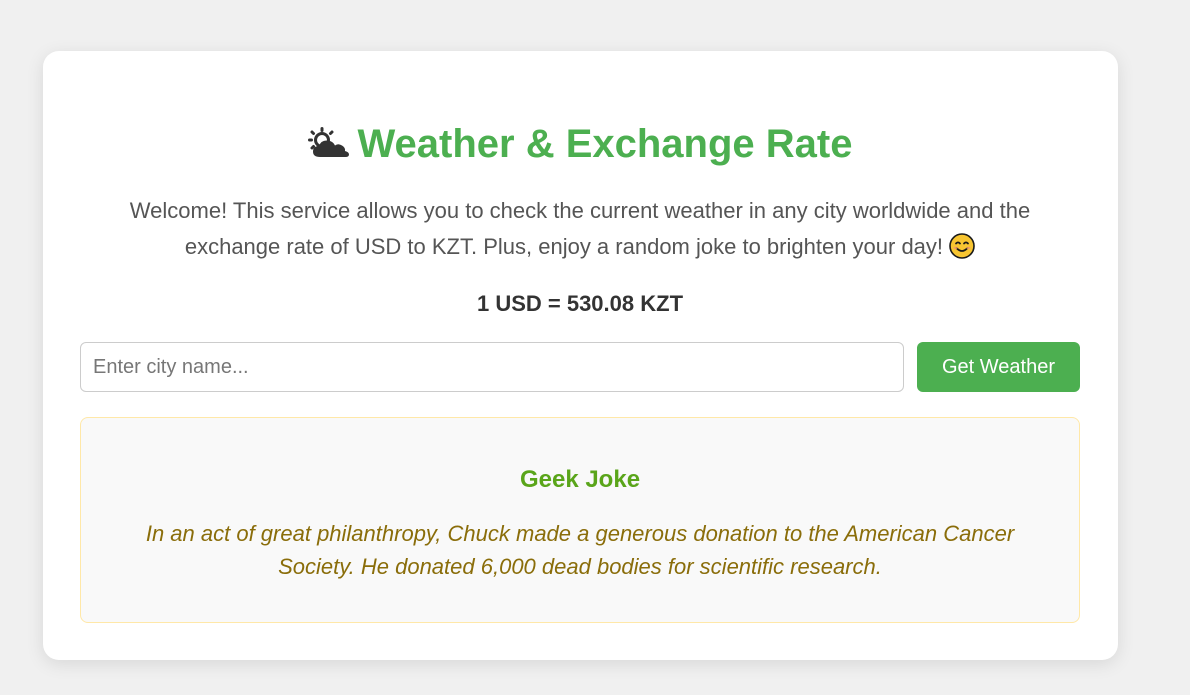 The image size is (1190, 695). I want to click on page-title: Weather & Exchange Rate, so click(580, 145).